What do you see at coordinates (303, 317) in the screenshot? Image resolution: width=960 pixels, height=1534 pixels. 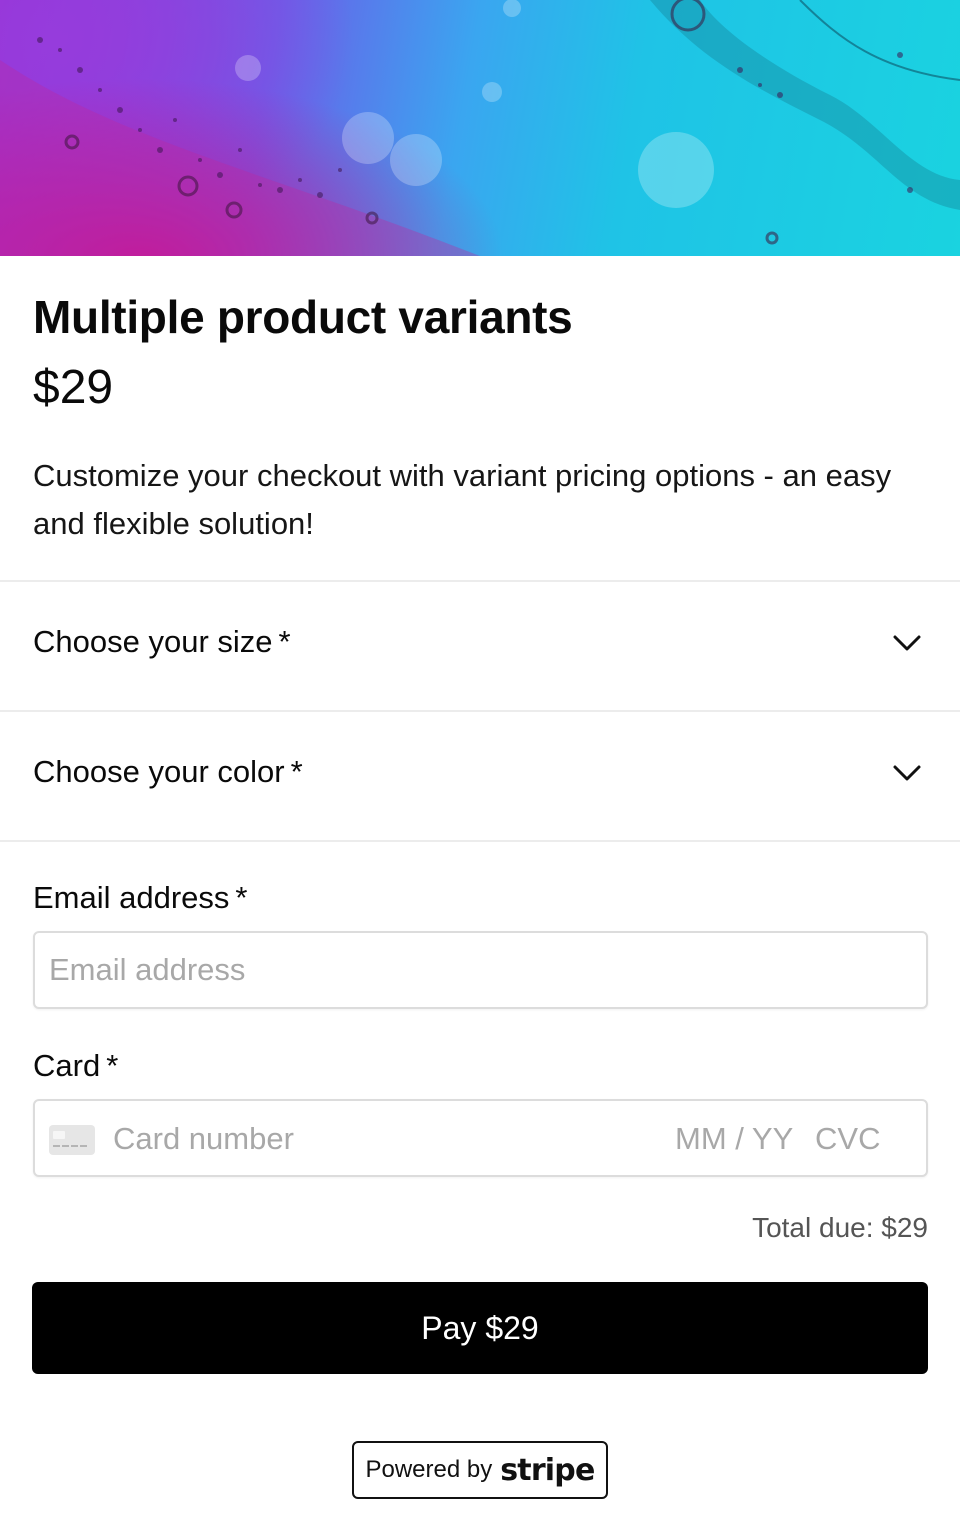 I see `product-title: Multiple product variants` at bounding box center [303, 317].